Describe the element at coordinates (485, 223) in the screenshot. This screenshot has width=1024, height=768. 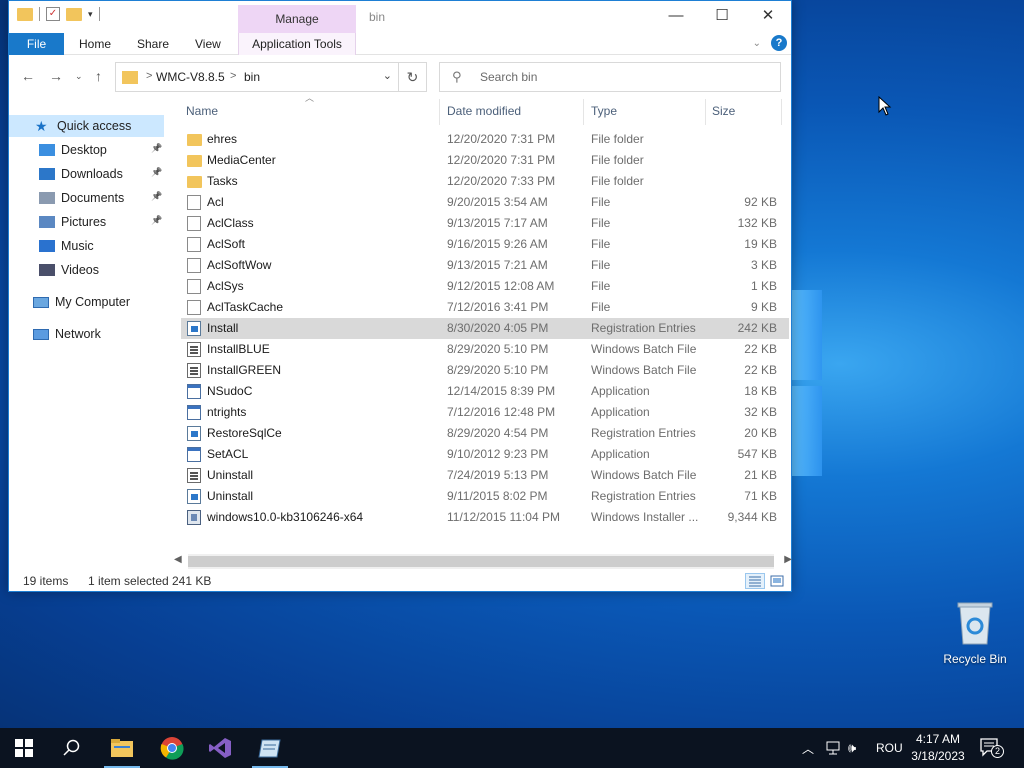
I see `file-row: AclClass 9/13/2015 7:17 AM File 132 KB` at that location.